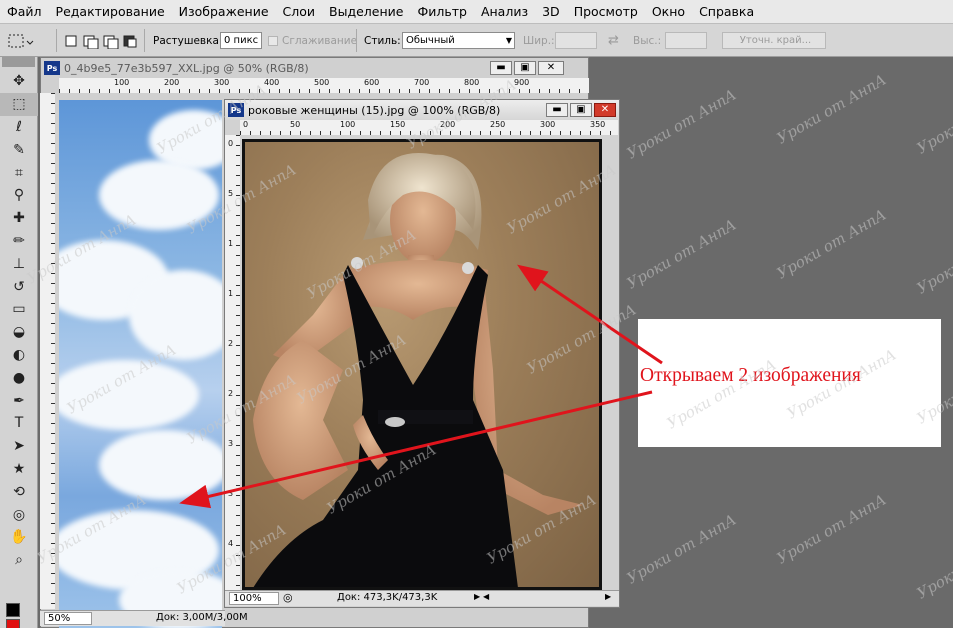 The height and width of the screenshot is (628, 953). Describe the element at coordinates (416, 449) in the screenshot. I see `arrow-to-sky` at that location.